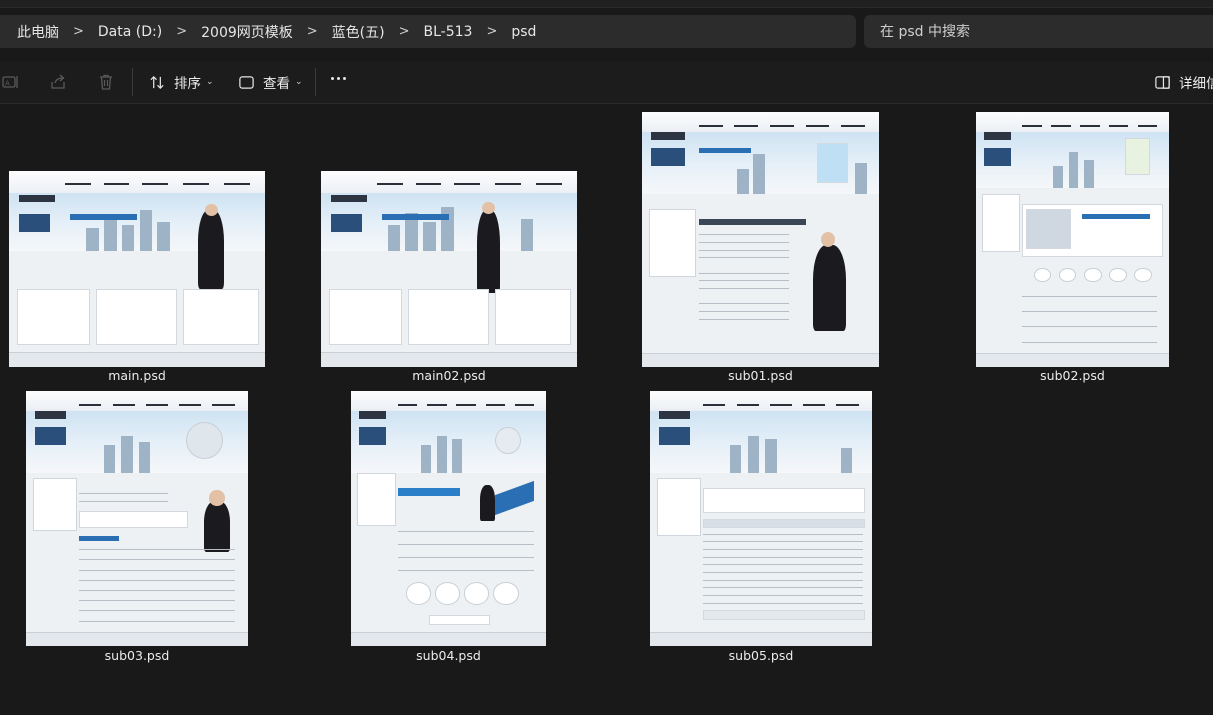 This screenshot has height=715, width=1213. I want to click on details-pane-icon, so click(1162, 82).